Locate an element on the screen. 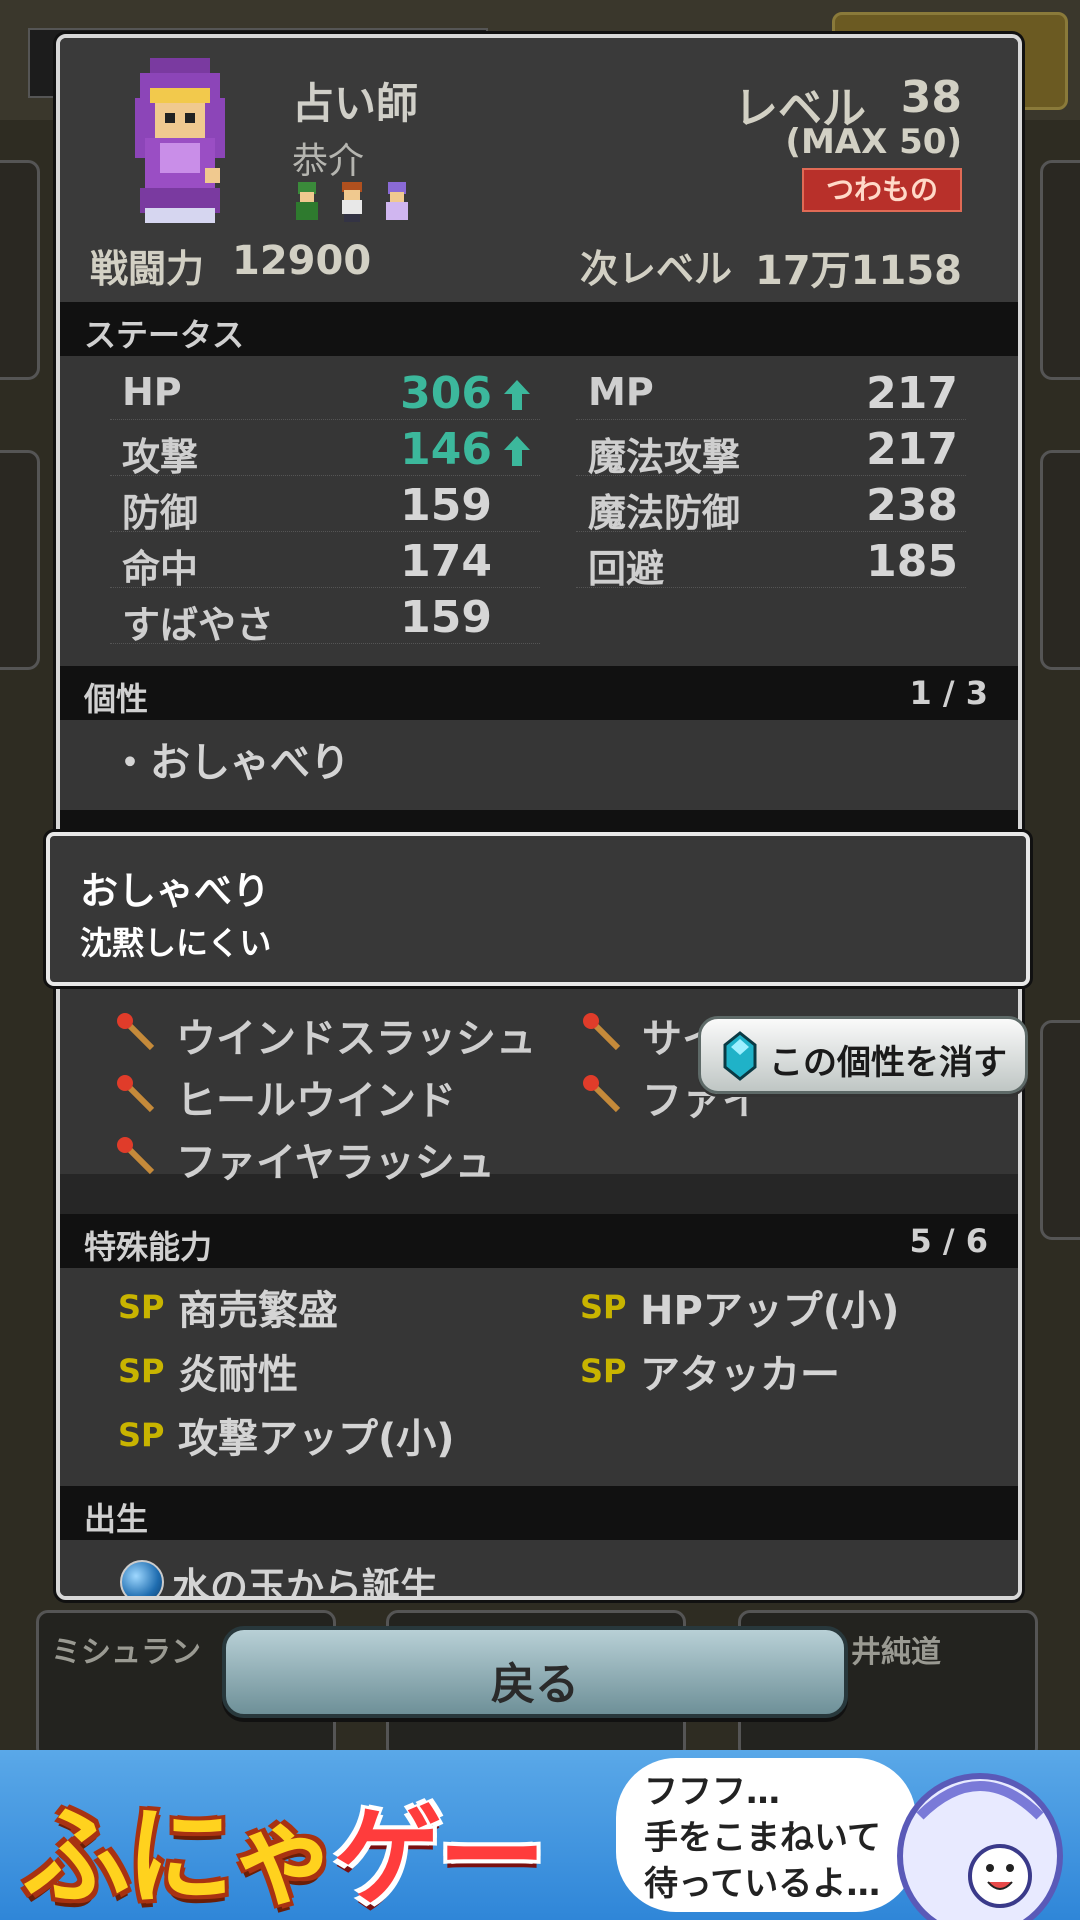  stat-label: 魔法防御 is located at coordinates (664, 513).